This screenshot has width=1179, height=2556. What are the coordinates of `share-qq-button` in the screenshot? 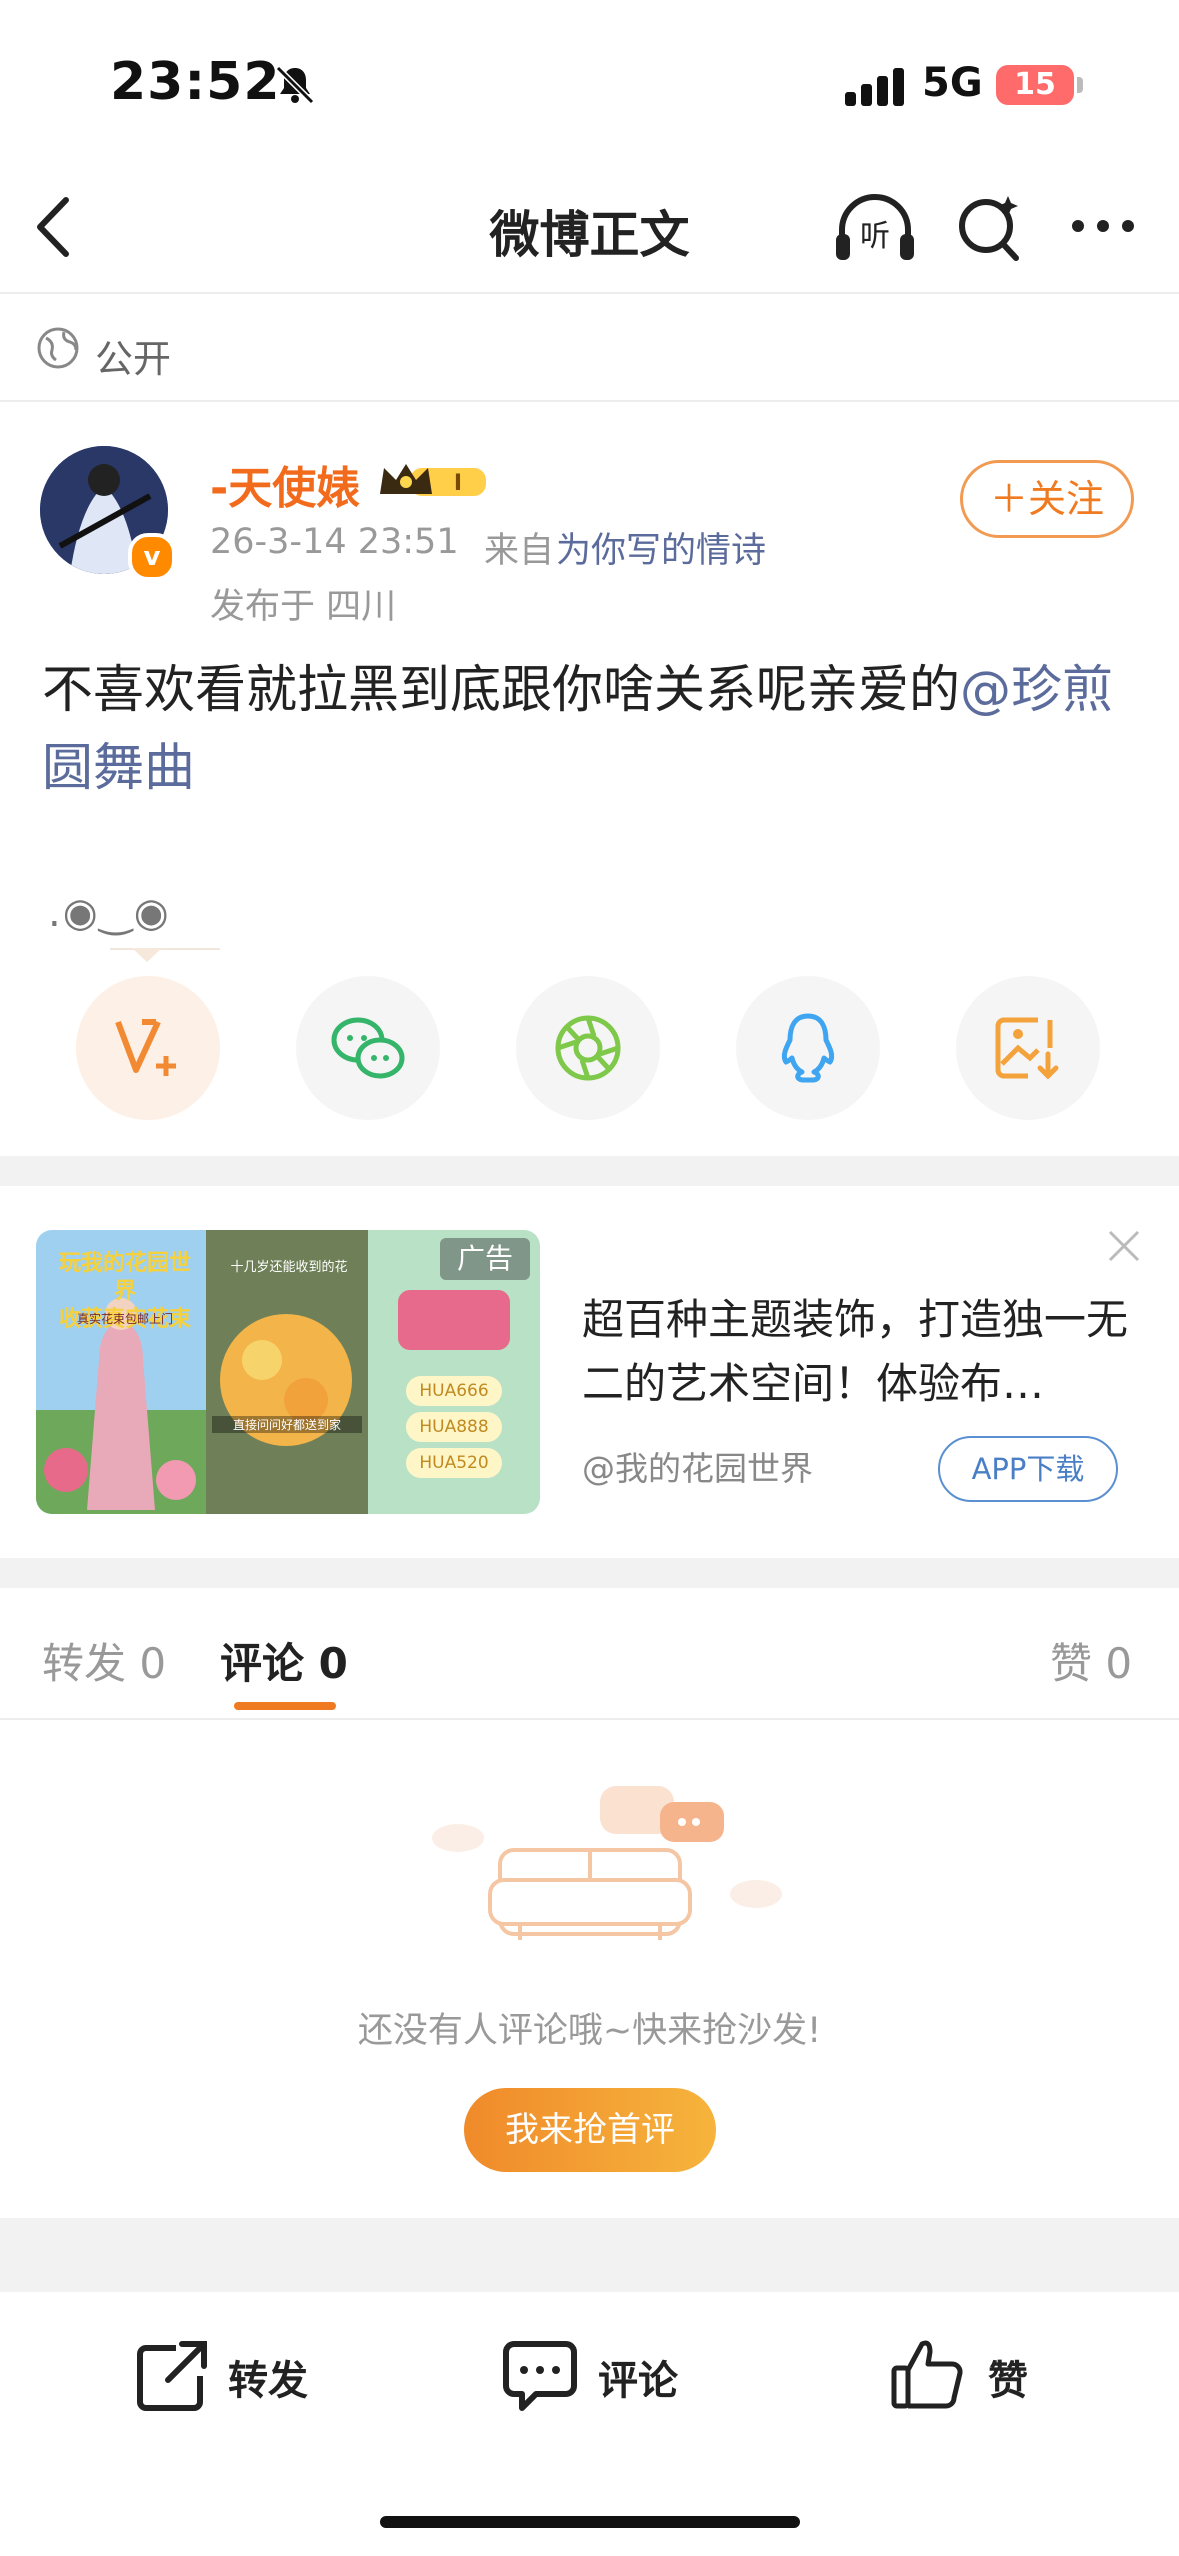 It's located at (808, 1048).